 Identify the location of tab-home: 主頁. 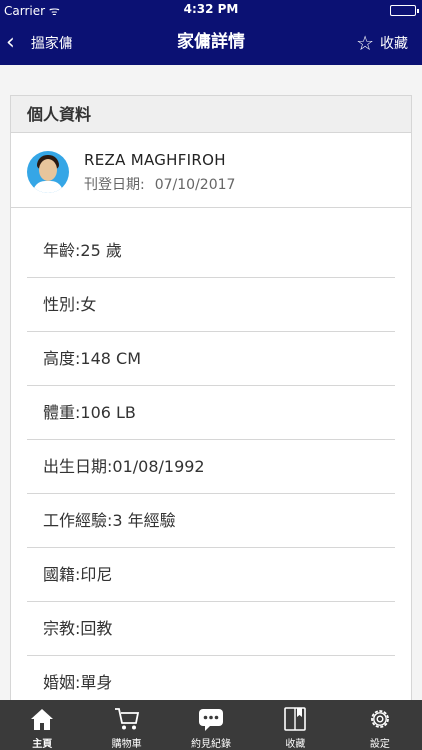
(42, 725).